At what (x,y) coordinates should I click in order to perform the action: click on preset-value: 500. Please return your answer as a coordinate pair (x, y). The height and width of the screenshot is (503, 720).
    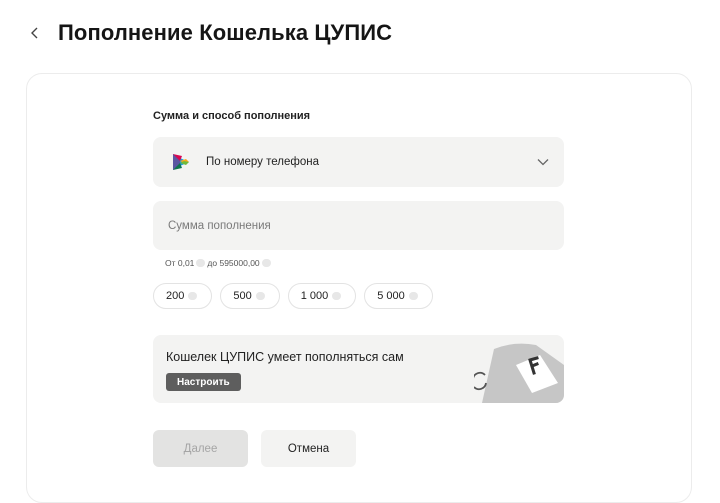
    Looking at the image, I should click on (242, 296).